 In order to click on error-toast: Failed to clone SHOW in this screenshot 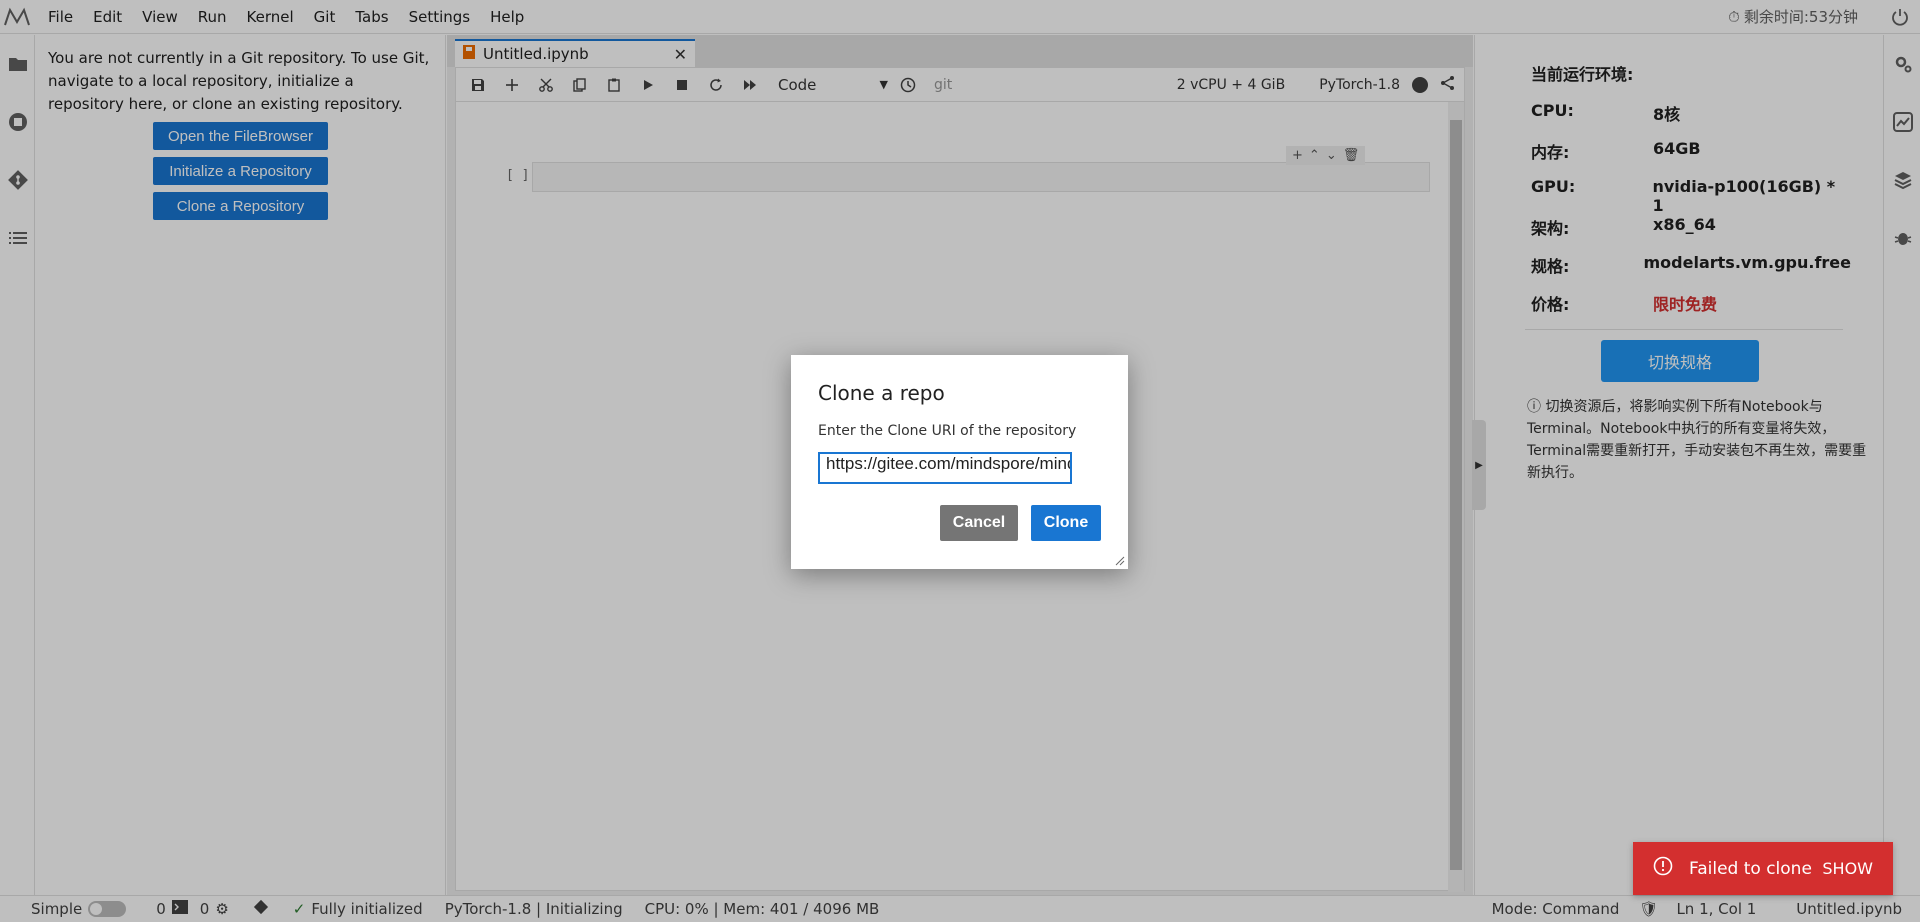, I will do `click(1763, 868)`.